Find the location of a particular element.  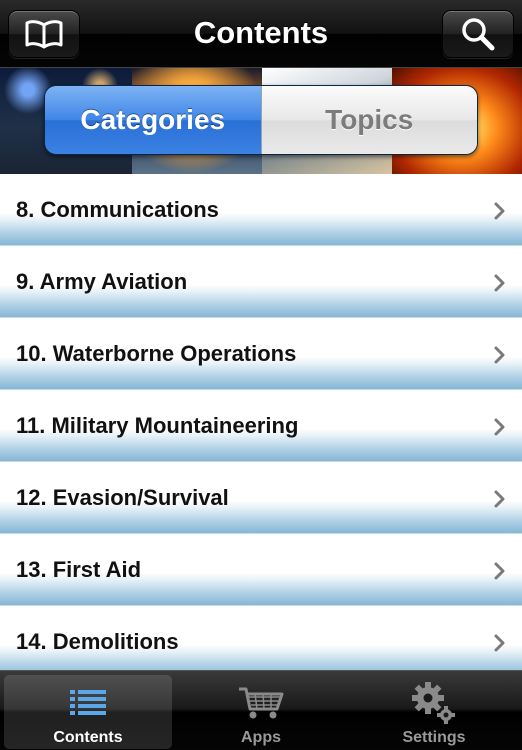

list-icon is located at coordinates (88, 702).